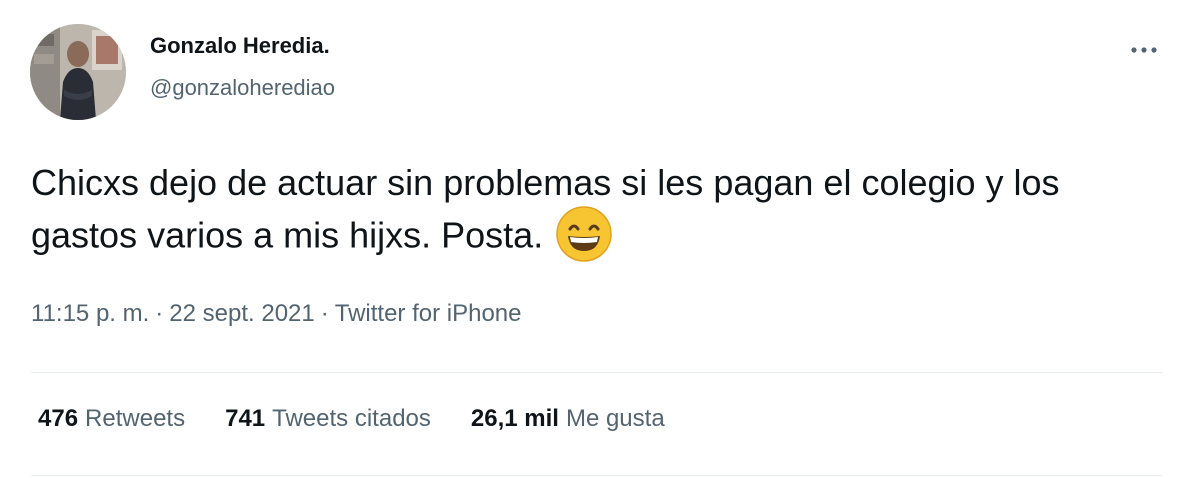  What do you see at coordinates (615, 418) in the screenshot?
I see `likes-label: Me gusta` at bounding box center [615, 418].